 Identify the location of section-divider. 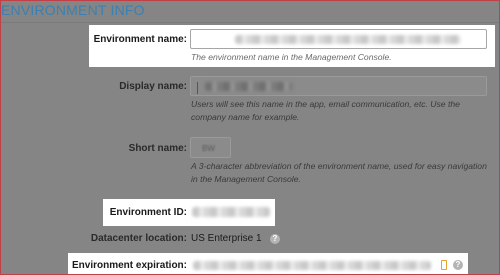
(250, 22).